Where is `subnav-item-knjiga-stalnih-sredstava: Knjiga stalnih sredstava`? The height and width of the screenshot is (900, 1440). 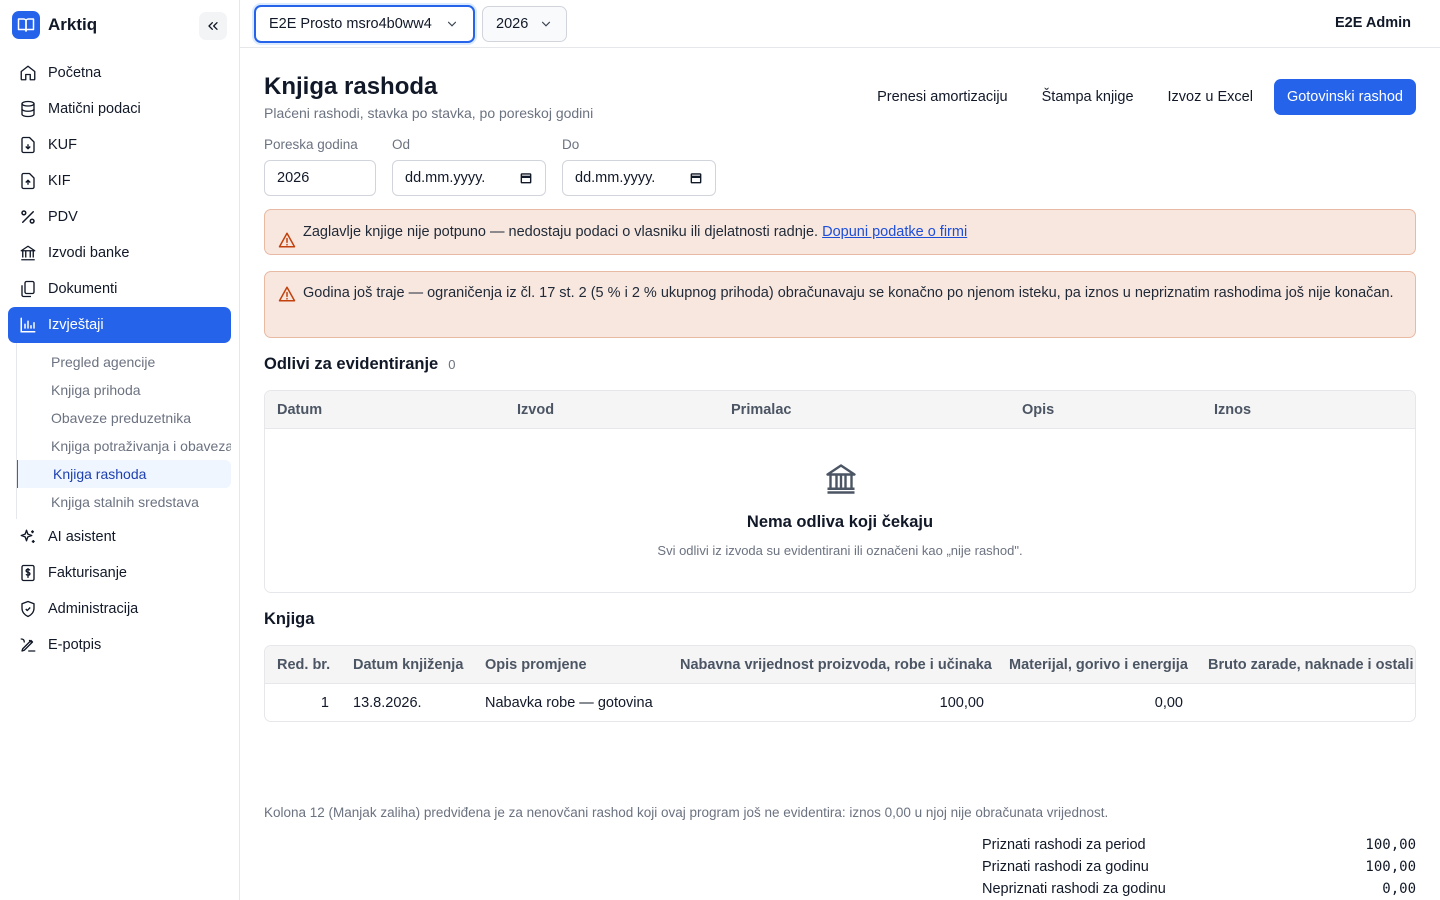
subnav-item-knjiga-stalnih-sredstava: Knjiga stalnih sredstava is located at coordinates (115, 502).